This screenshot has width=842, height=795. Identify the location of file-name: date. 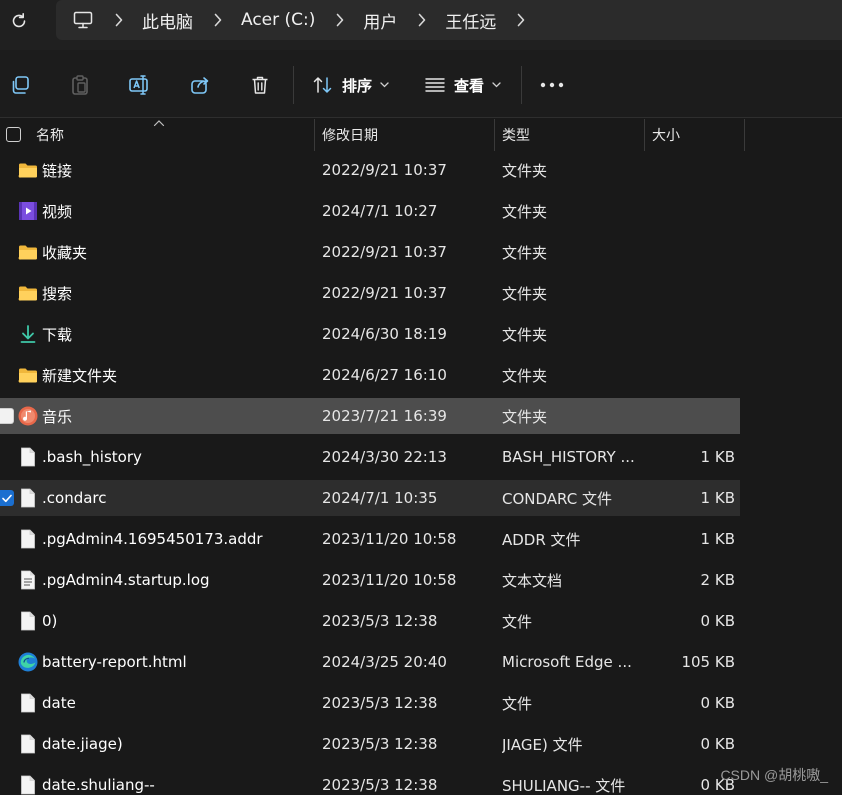
(59, 703).